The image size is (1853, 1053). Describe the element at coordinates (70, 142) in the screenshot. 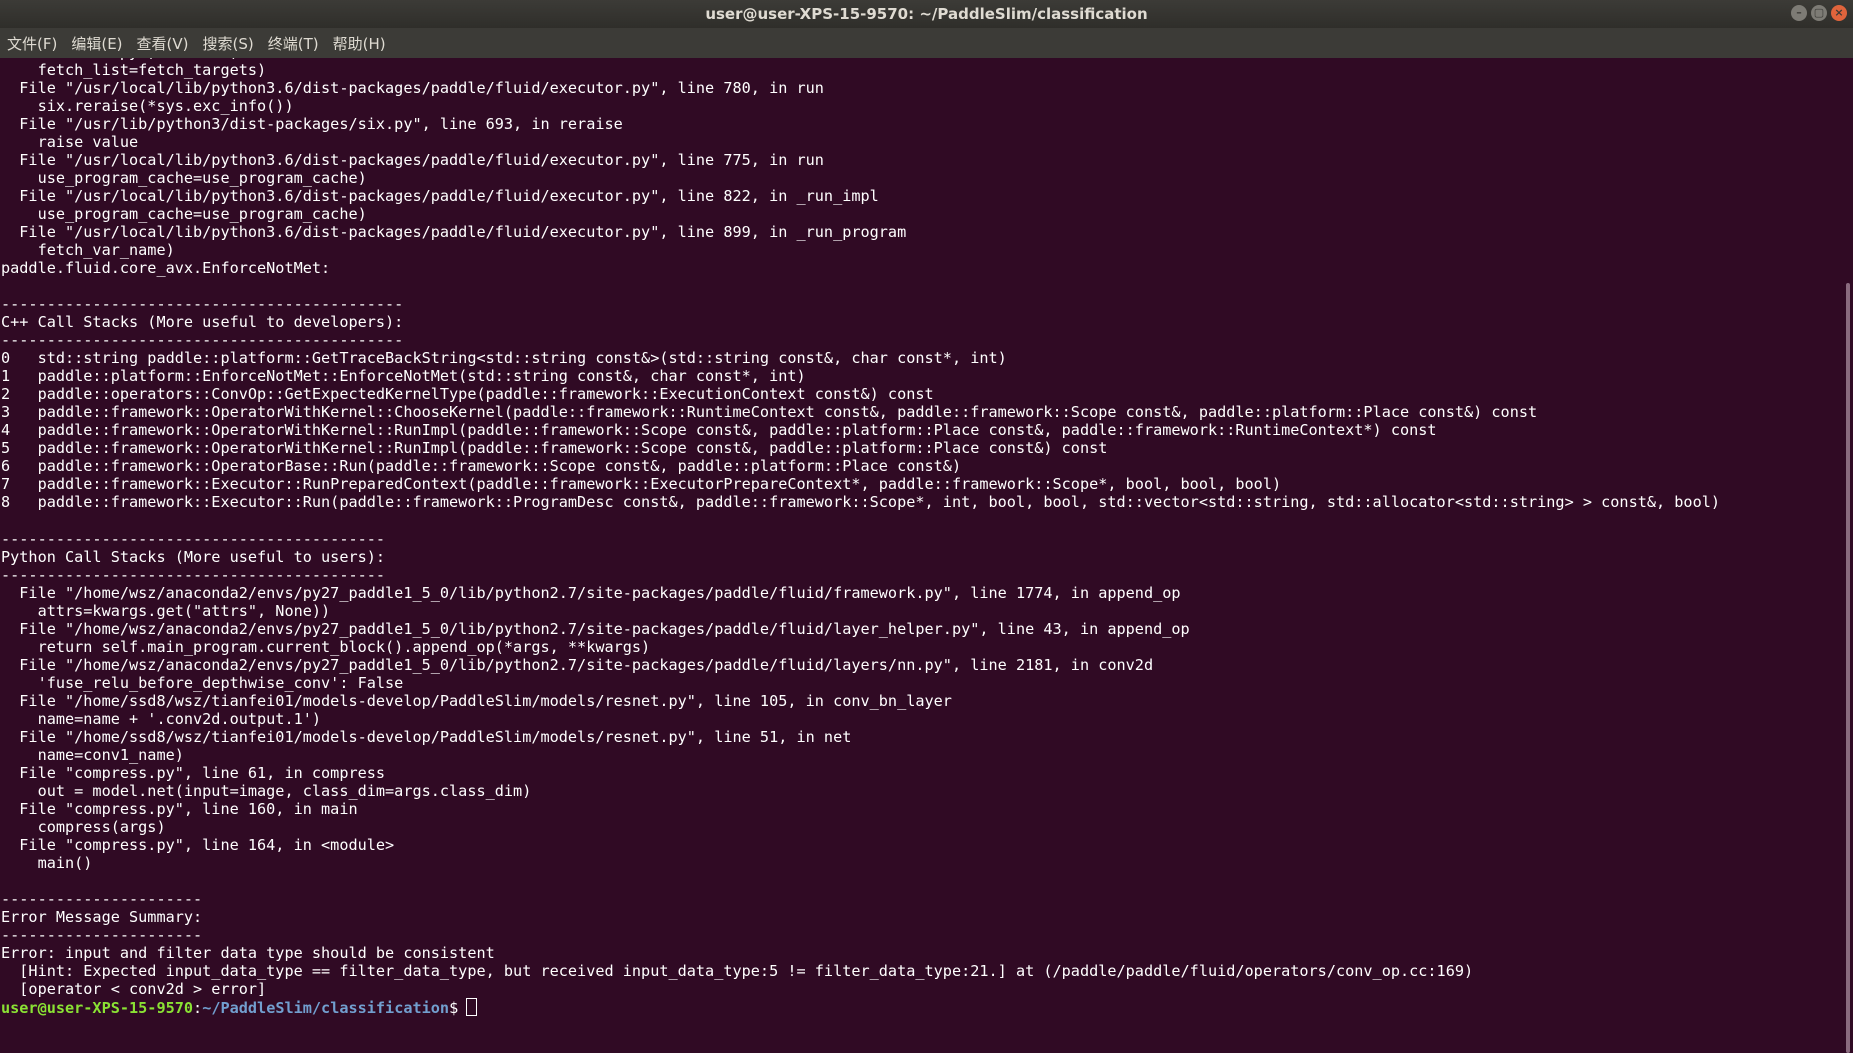

I see `terminal-line: raise value` at that location.